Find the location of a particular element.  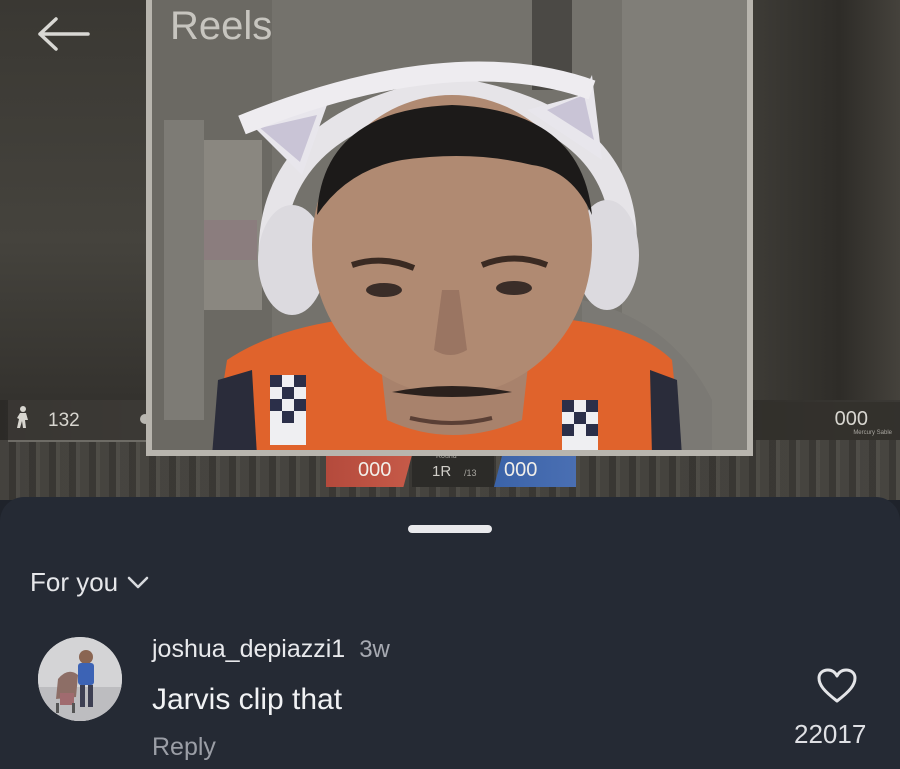

game-scoreboard: 000 Round 1R /13 000 is located at coordinates (451, 471).